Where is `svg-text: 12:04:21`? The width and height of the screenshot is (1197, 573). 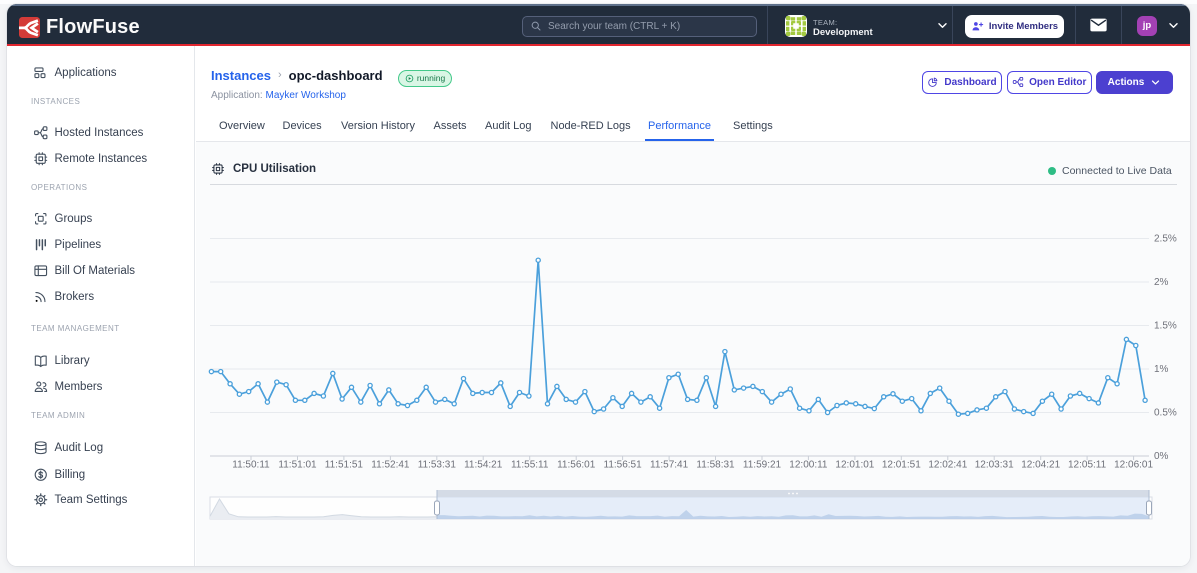 svg-text: 12:04:21 is located at coordinates (1040, 465).